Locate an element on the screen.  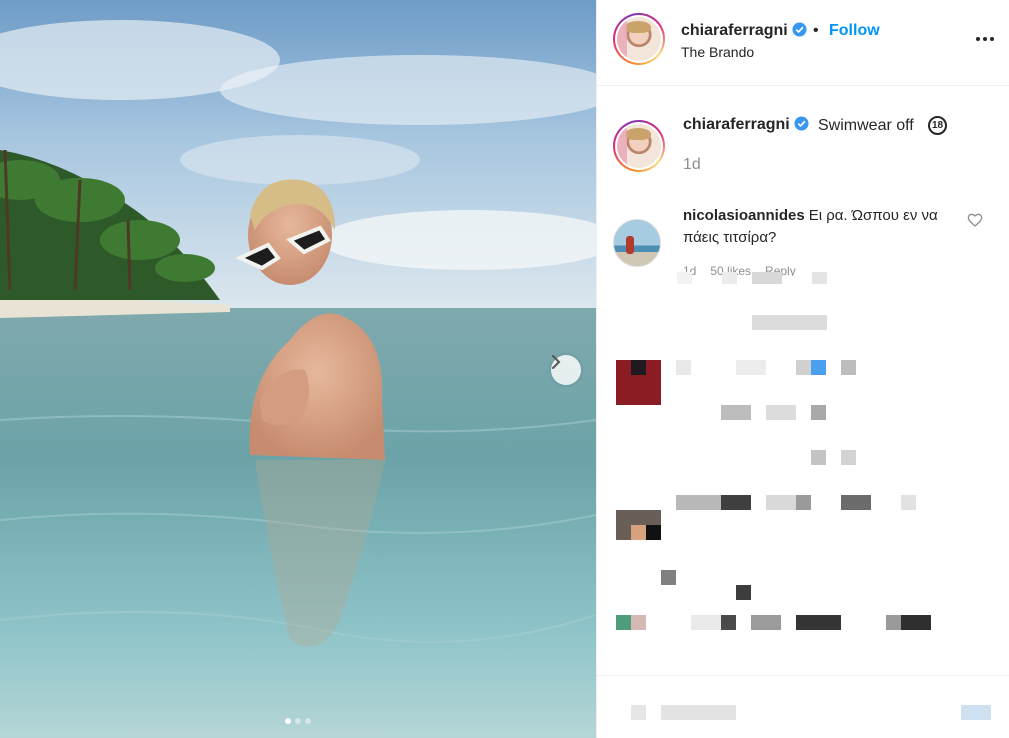
caption-username: chiaraferragni is located at coordinates (736, 124).